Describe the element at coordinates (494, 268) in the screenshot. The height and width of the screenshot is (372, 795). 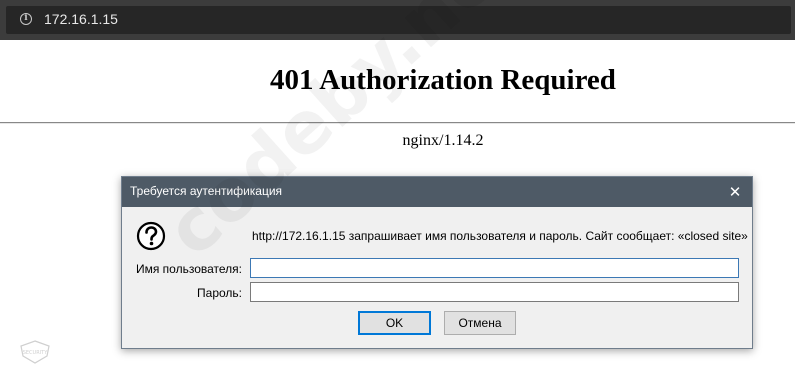
I see `username-field` at that location.